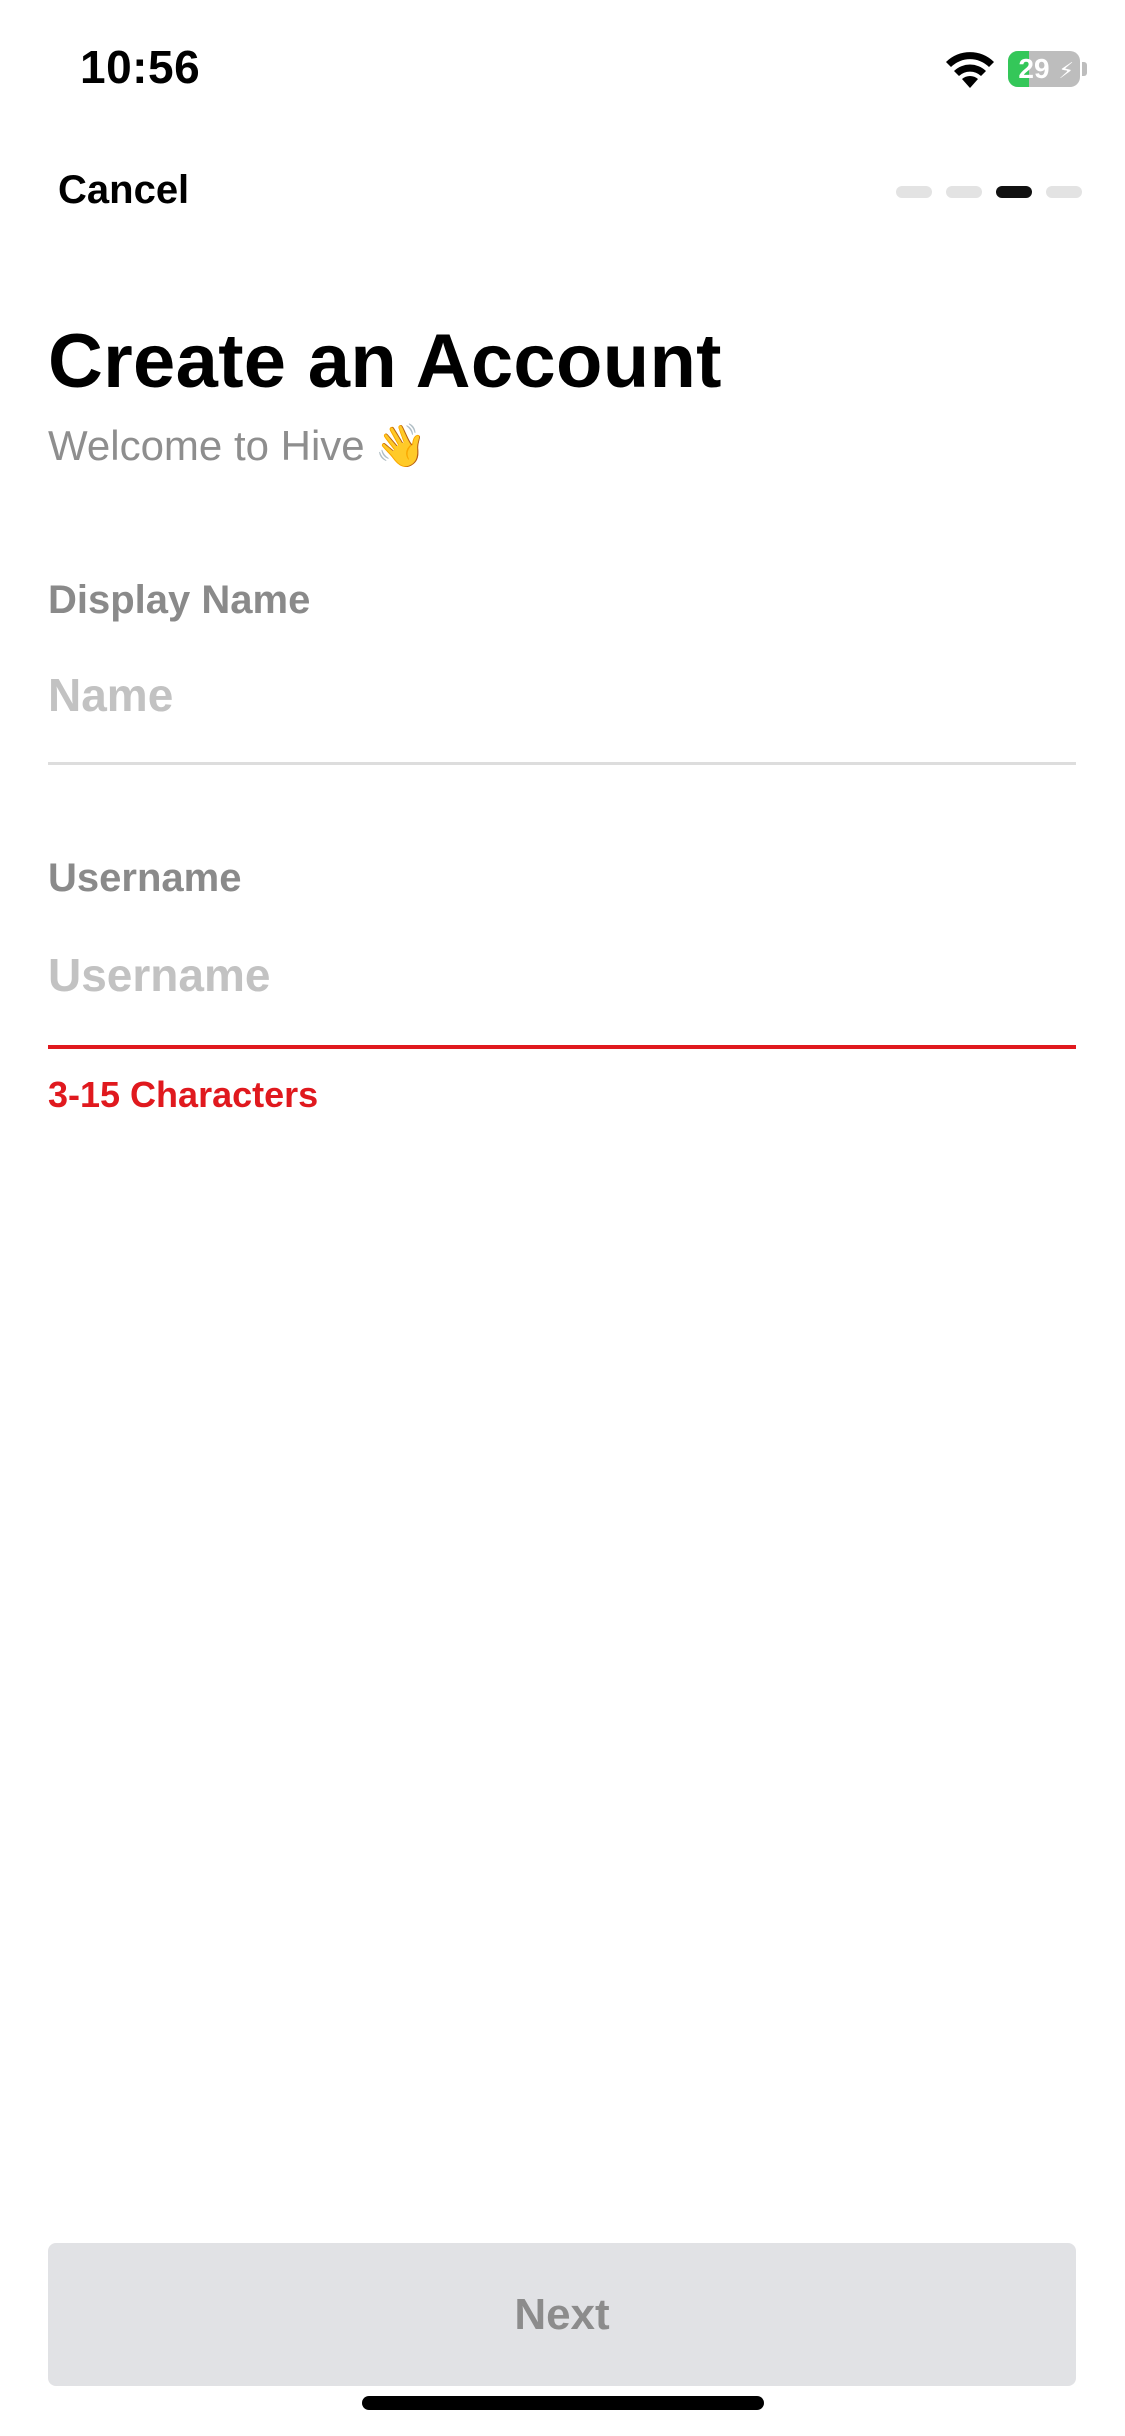 This screenshot has height=2436, width=1125. I want to click on username-underline-error, so click(562, 1047).